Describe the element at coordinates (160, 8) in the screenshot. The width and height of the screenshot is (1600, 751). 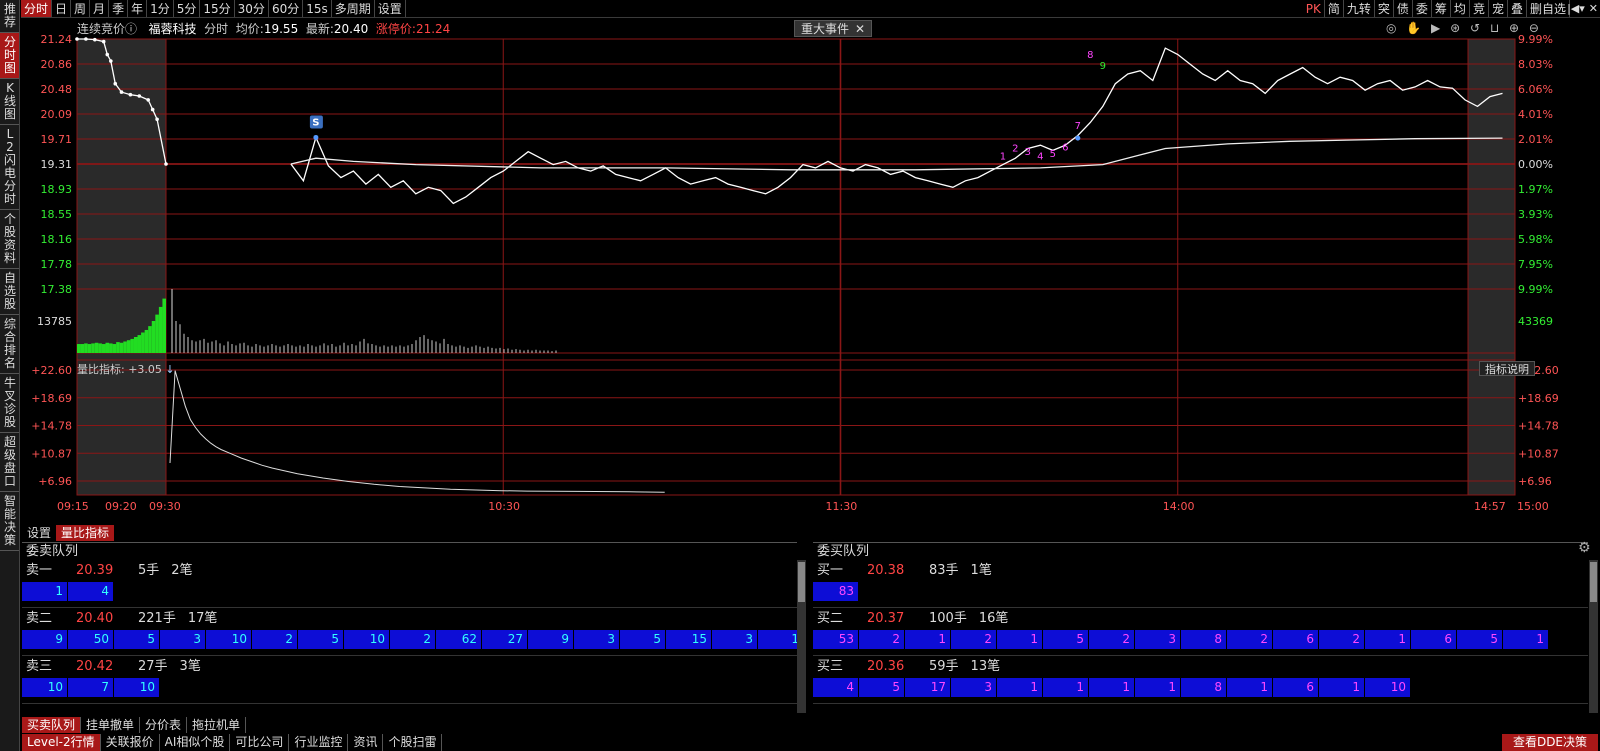
I see `period-tab-6: 1分` at that location.